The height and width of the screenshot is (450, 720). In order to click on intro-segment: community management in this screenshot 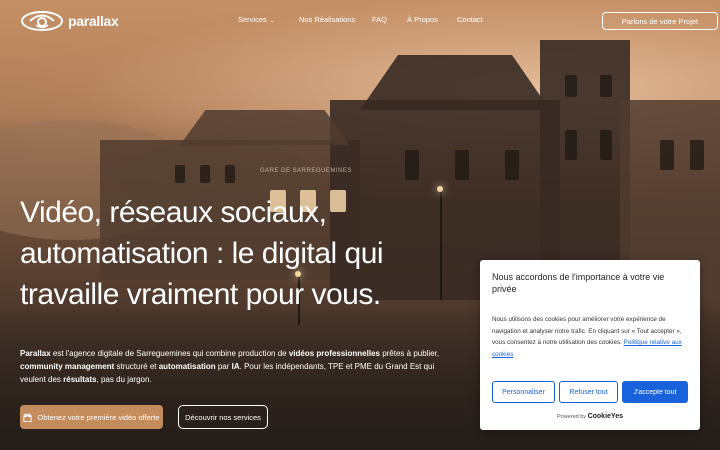, I will do `click(67, 366)`.